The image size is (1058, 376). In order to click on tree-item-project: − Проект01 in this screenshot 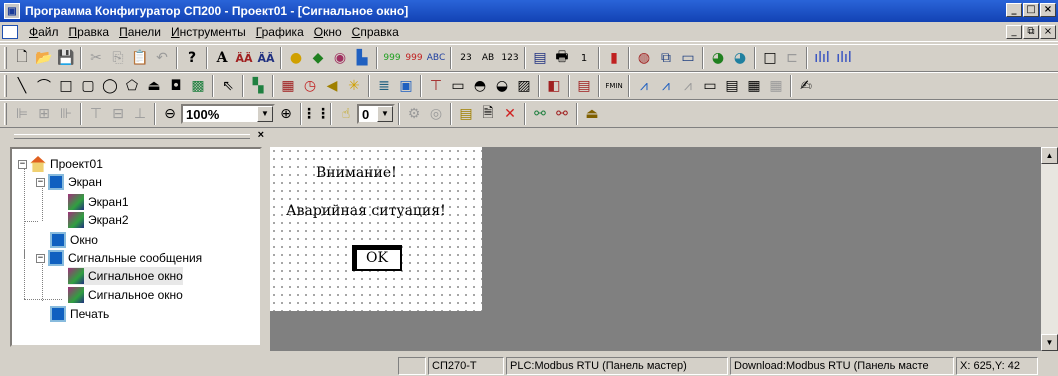, I will do `click(60, 164)`.